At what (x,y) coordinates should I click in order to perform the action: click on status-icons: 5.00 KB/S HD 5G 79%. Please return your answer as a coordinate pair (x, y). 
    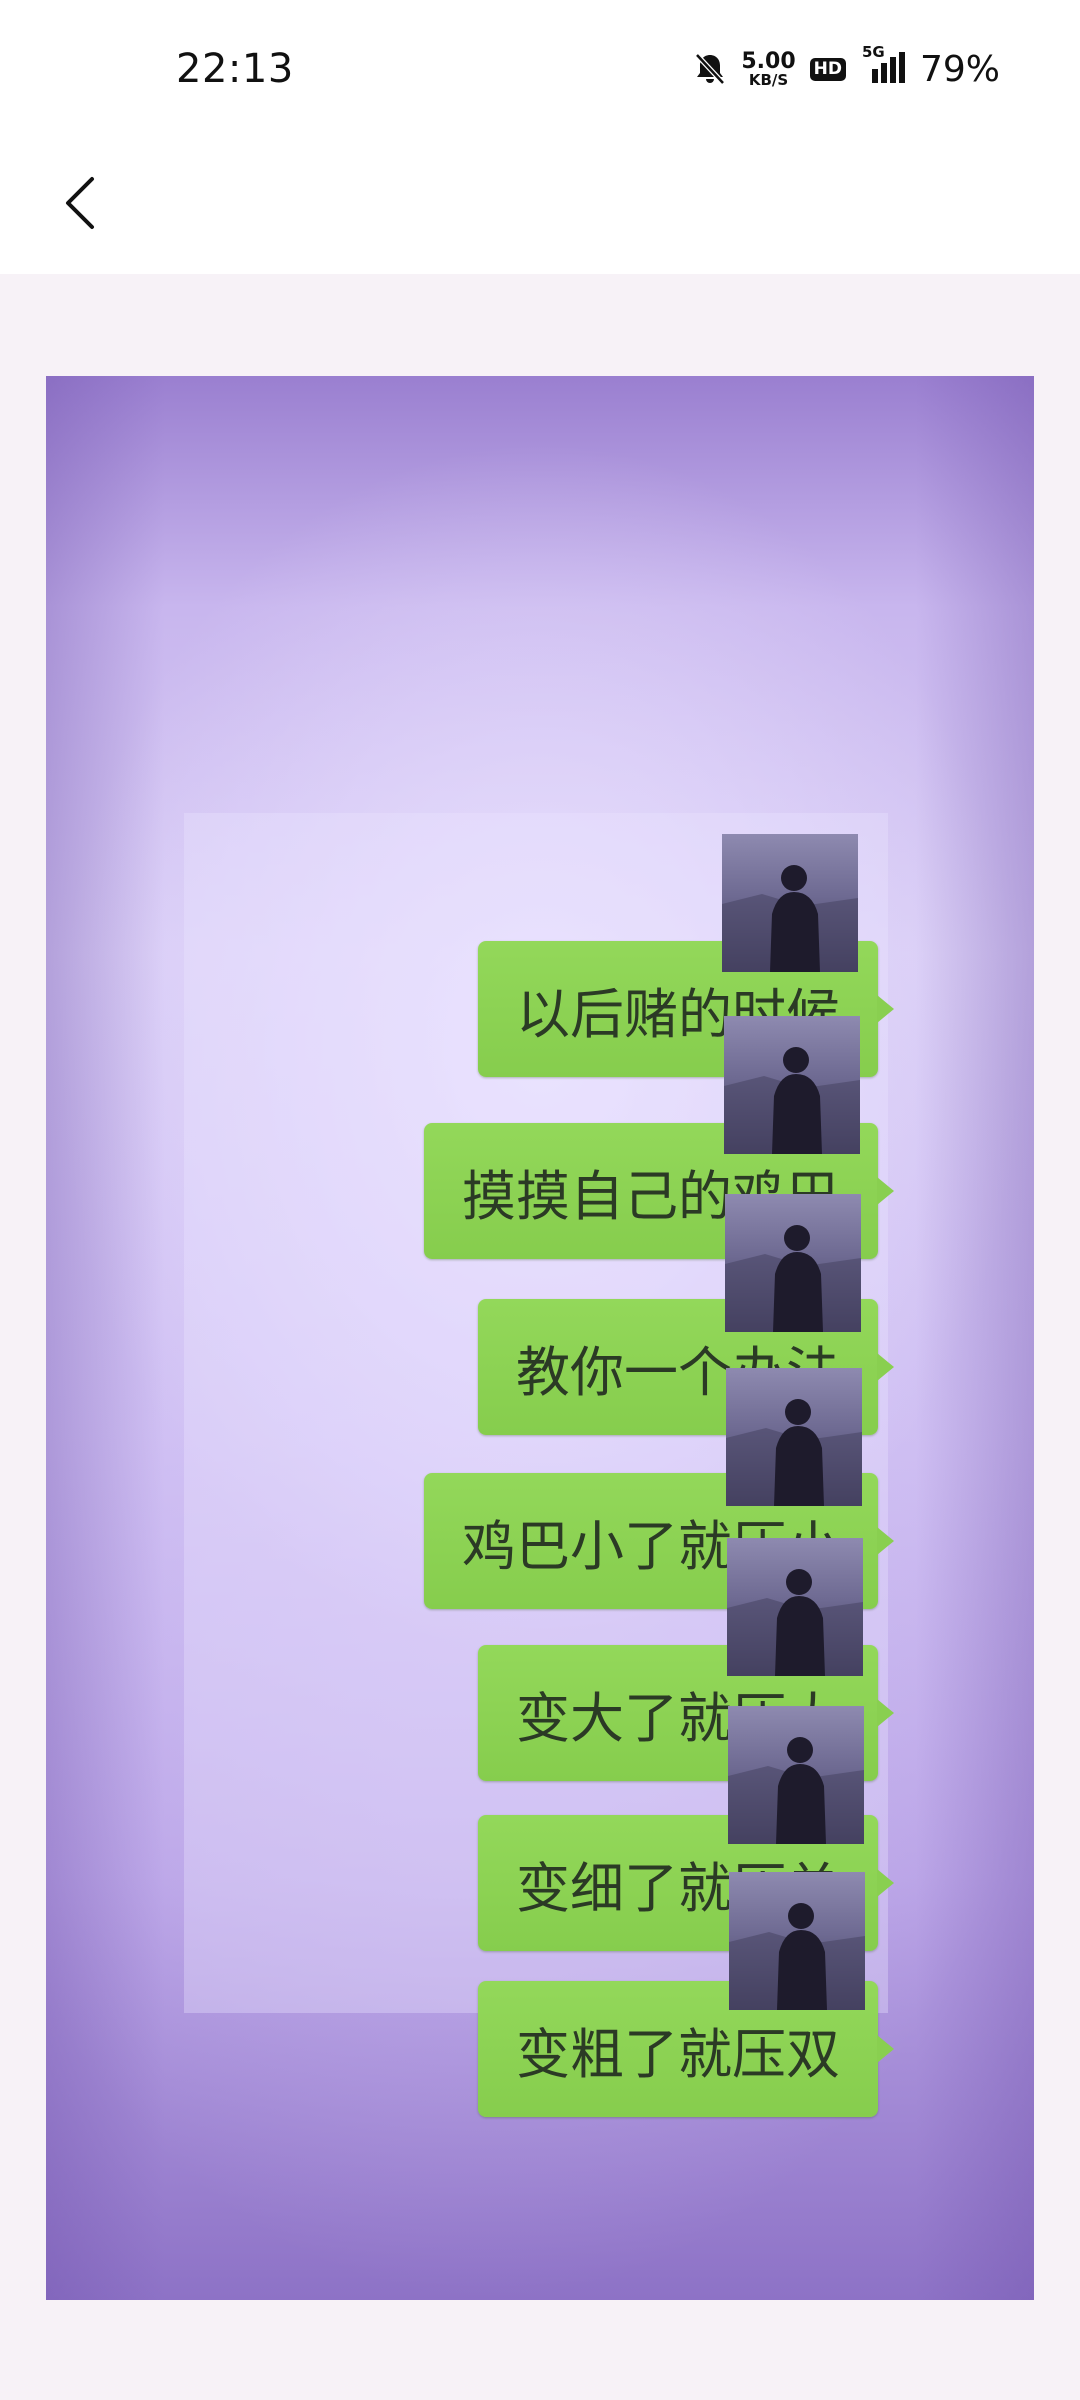
    Looking at the image, I should click on (846, 68).